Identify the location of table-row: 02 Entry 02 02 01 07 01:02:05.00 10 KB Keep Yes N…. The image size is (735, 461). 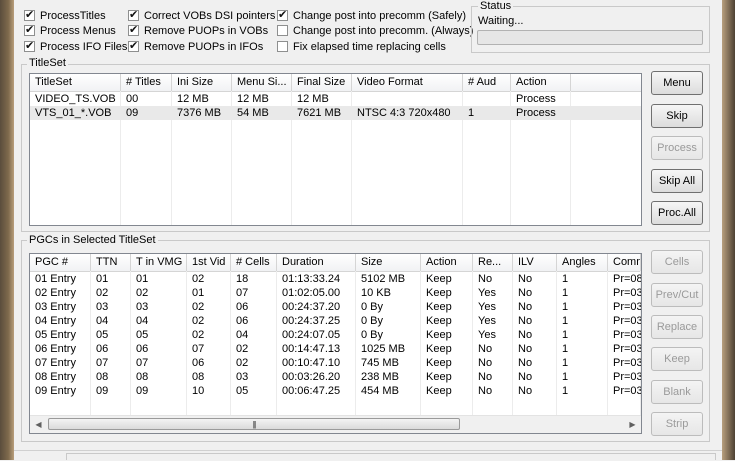
(335, 293).